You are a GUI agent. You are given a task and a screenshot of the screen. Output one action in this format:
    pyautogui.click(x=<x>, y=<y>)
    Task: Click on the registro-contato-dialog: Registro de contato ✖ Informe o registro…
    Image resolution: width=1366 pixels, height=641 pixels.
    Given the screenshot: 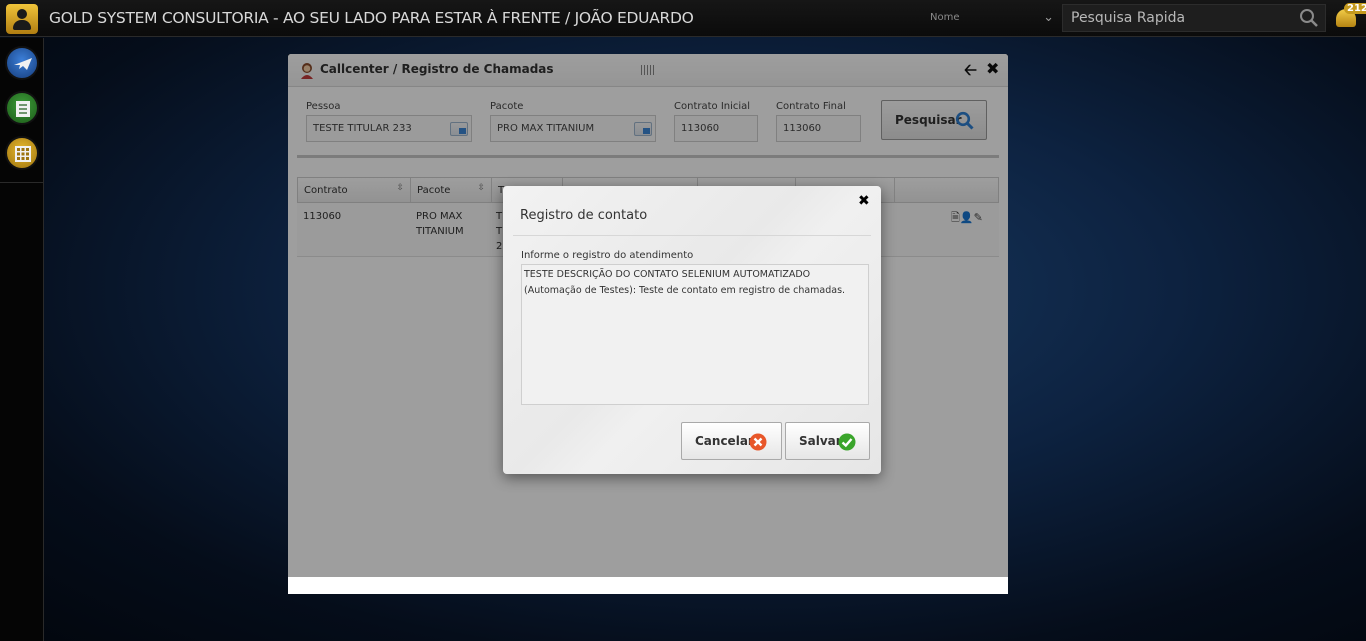 What is the action you would take?
    pyautogui.click(x=692, y=330)
    